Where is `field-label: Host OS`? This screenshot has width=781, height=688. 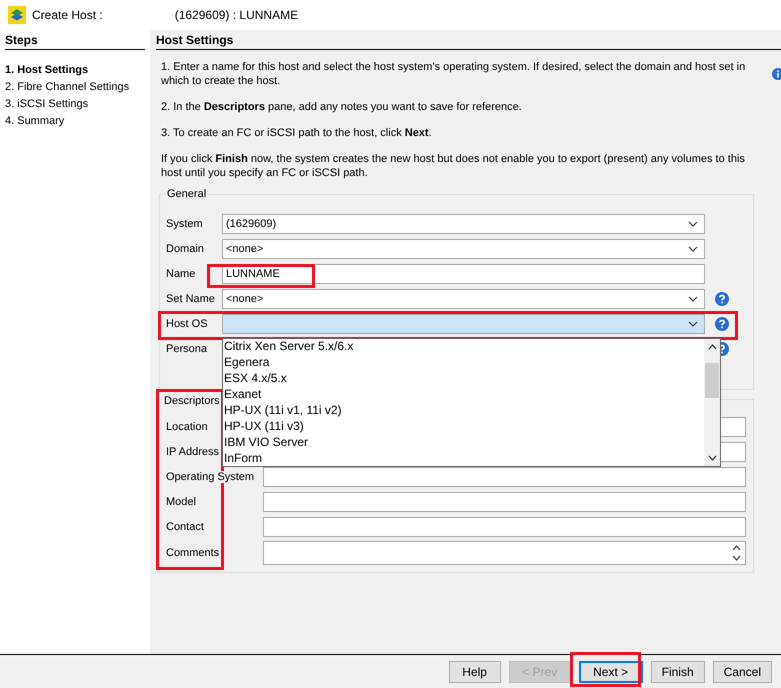
field-label: Host OS is located at coordinates (187, 324).